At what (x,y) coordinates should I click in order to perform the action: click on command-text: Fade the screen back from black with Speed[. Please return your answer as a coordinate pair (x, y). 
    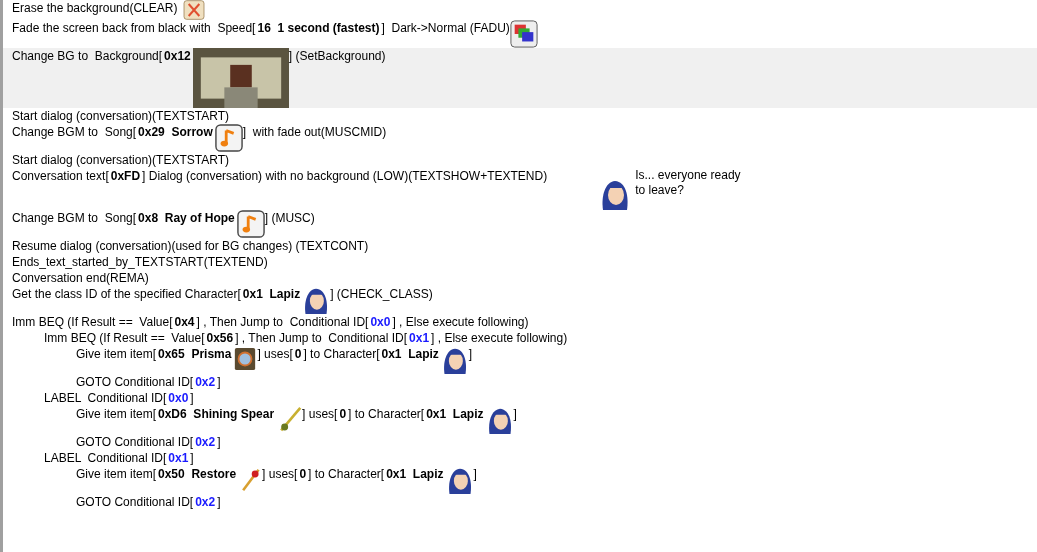
    Looking at the image, I should click on (134, 28).